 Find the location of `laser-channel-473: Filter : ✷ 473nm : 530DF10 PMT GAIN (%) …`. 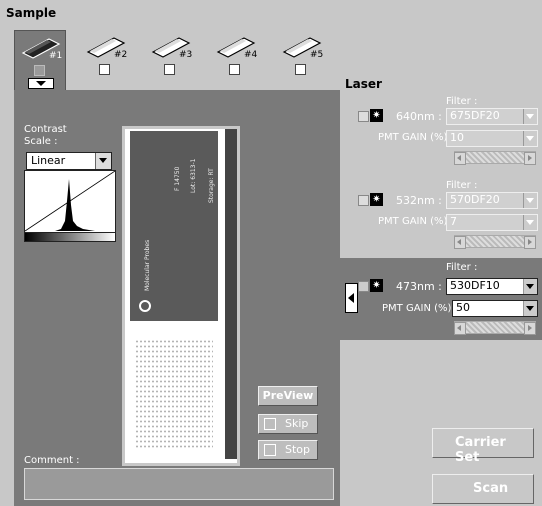

laser-channel-473: Filter : ✷ 473nm : 530DF10 PMT GAIN (%) … is located at coordinates (441, 299).